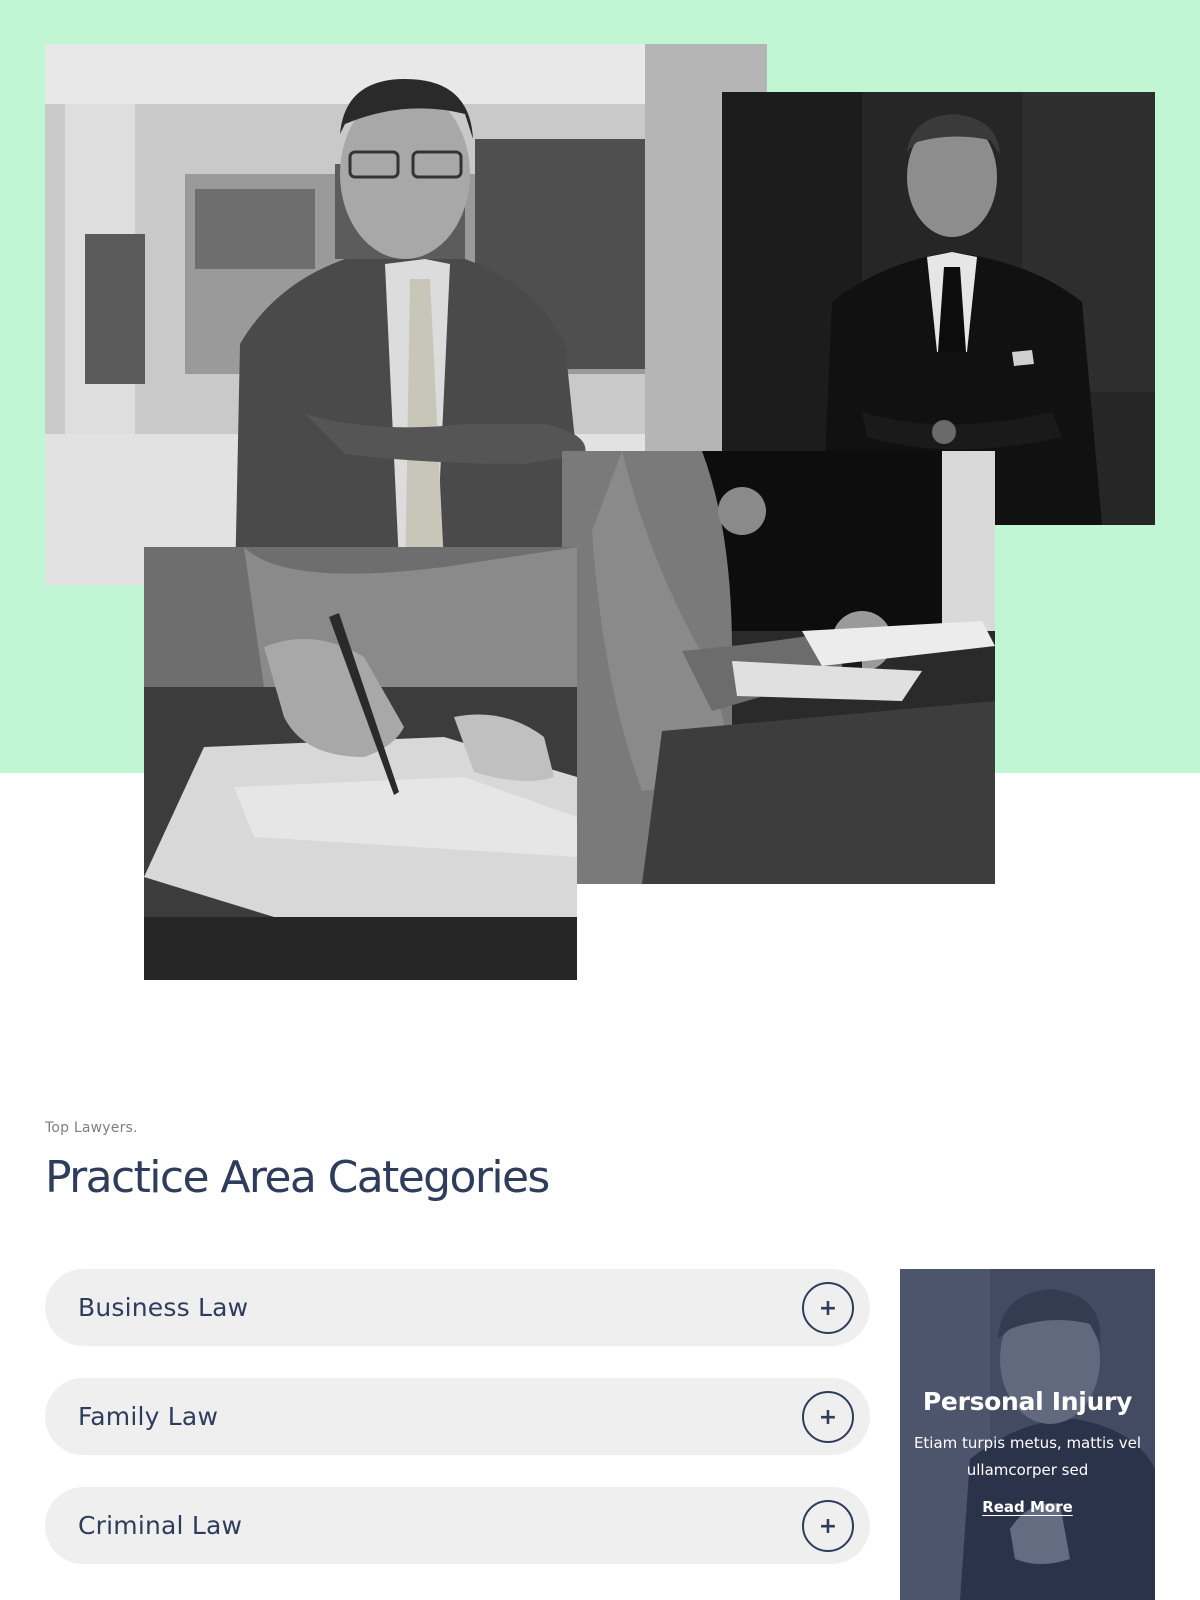 This screenshot has height=1600, width=1200. Describe the element at coordinates (91, 1128) in the screenshot. I see `section-eyebrow: Top Lawyers.` at that location.